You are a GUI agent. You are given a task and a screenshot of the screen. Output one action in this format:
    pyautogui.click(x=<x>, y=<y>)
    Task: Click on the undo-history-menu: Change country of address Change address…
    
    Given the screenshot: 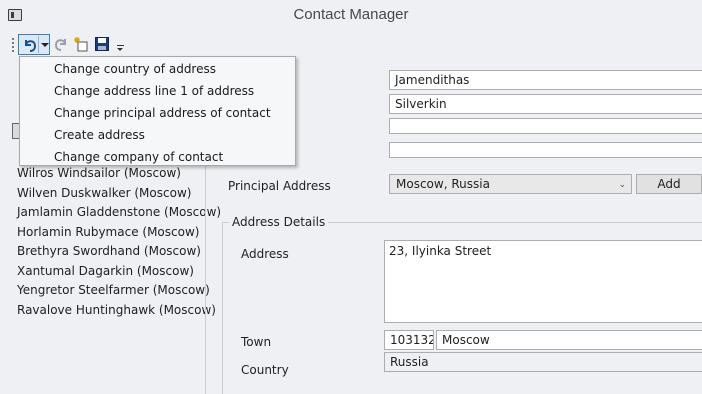 What is the action you would take?
    pyautogui.click(x=157, y=111)
    